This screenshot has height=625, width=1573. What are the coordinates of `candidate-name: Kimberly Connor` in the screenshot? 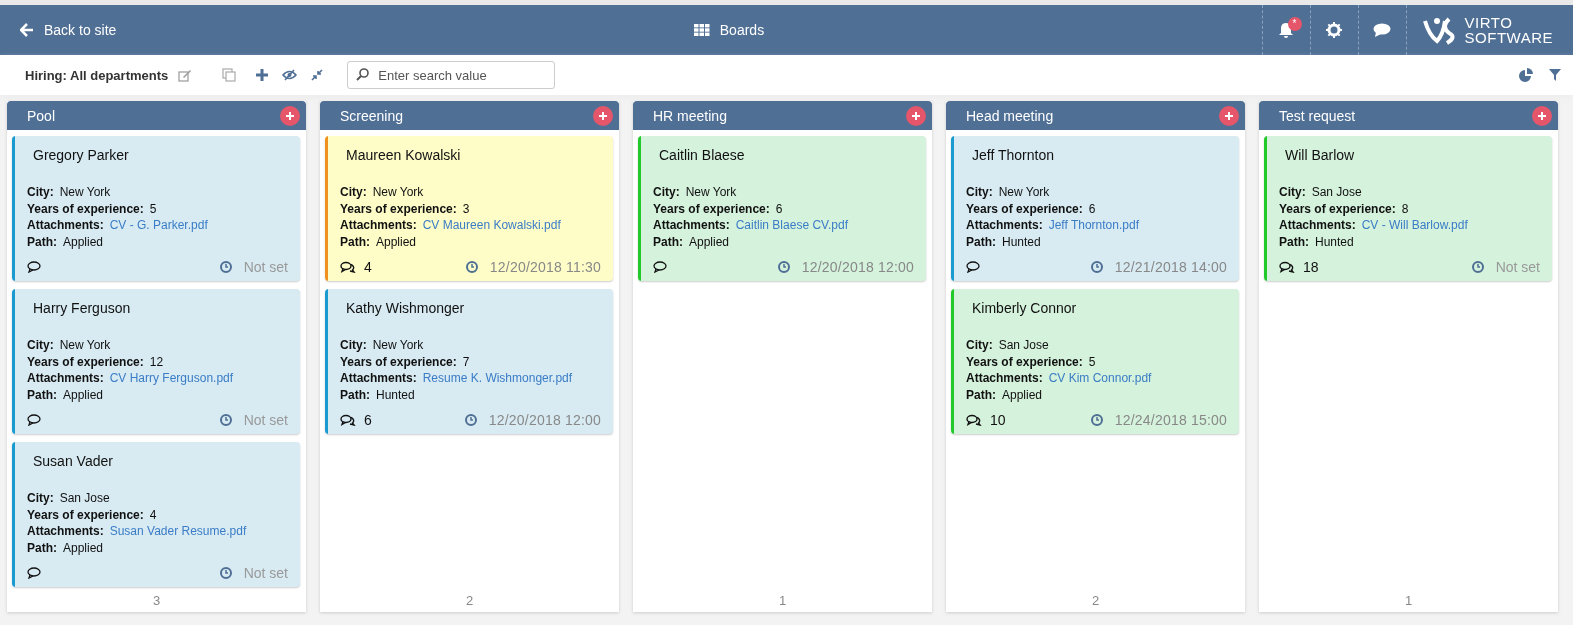 It's located at (1025, 308).